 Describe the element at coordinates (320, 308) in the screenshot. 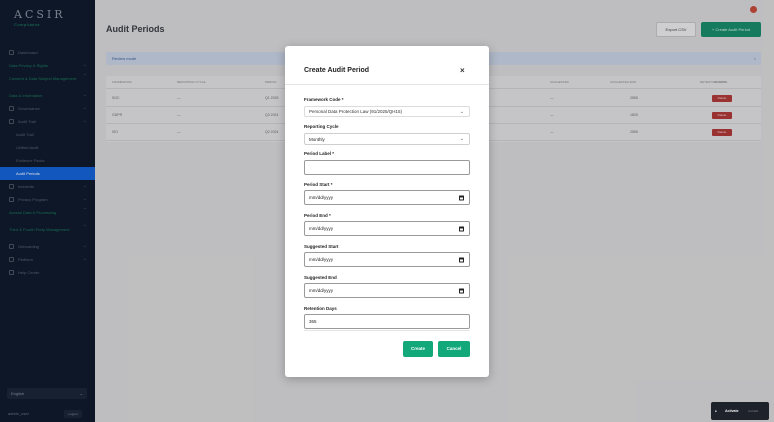

I see `retention-days-label: Retention Days` at that location.